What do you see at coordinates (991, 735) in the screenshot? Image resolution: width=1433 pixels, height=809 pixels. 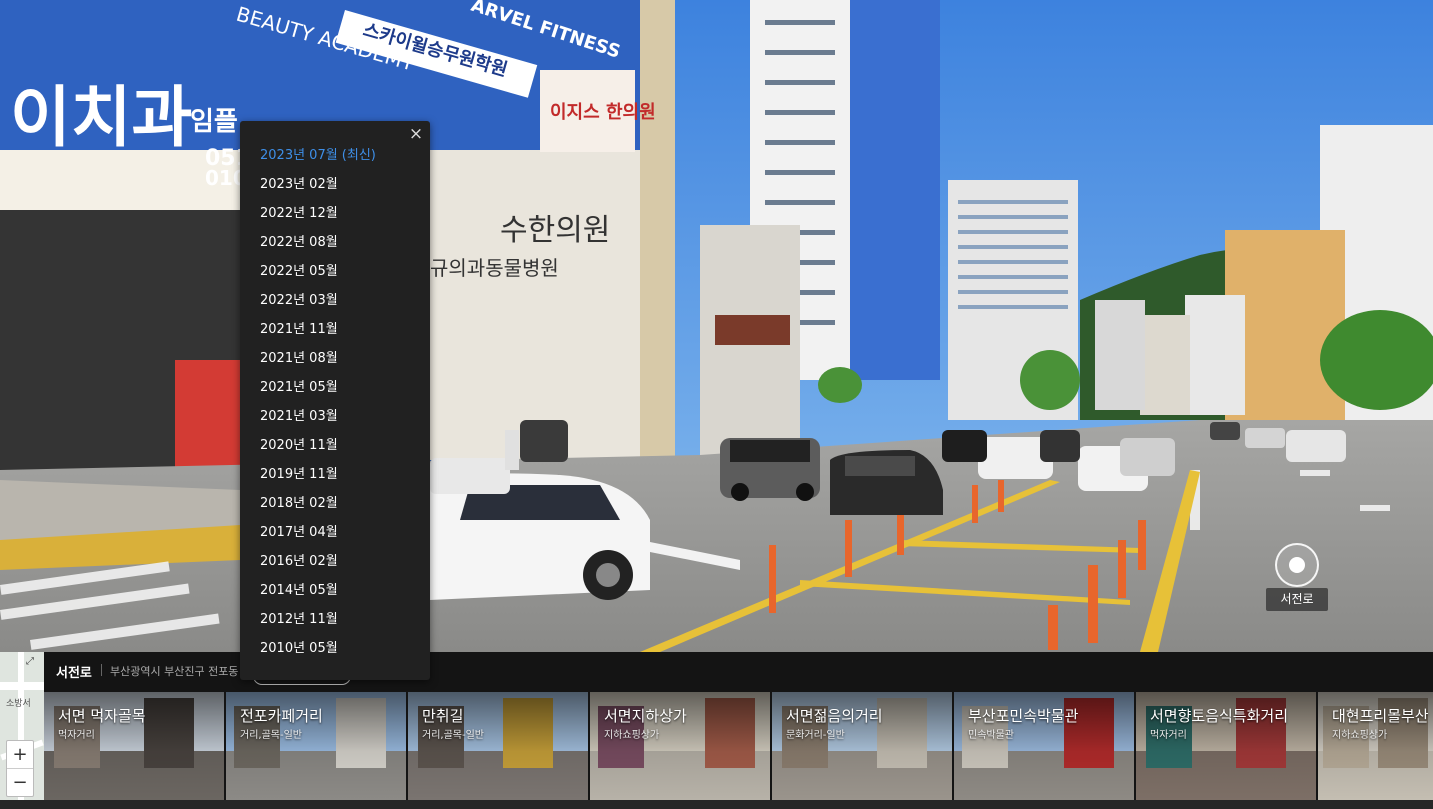 I see `nearby-category: 민속박물관` at bounding box center [991, 735].